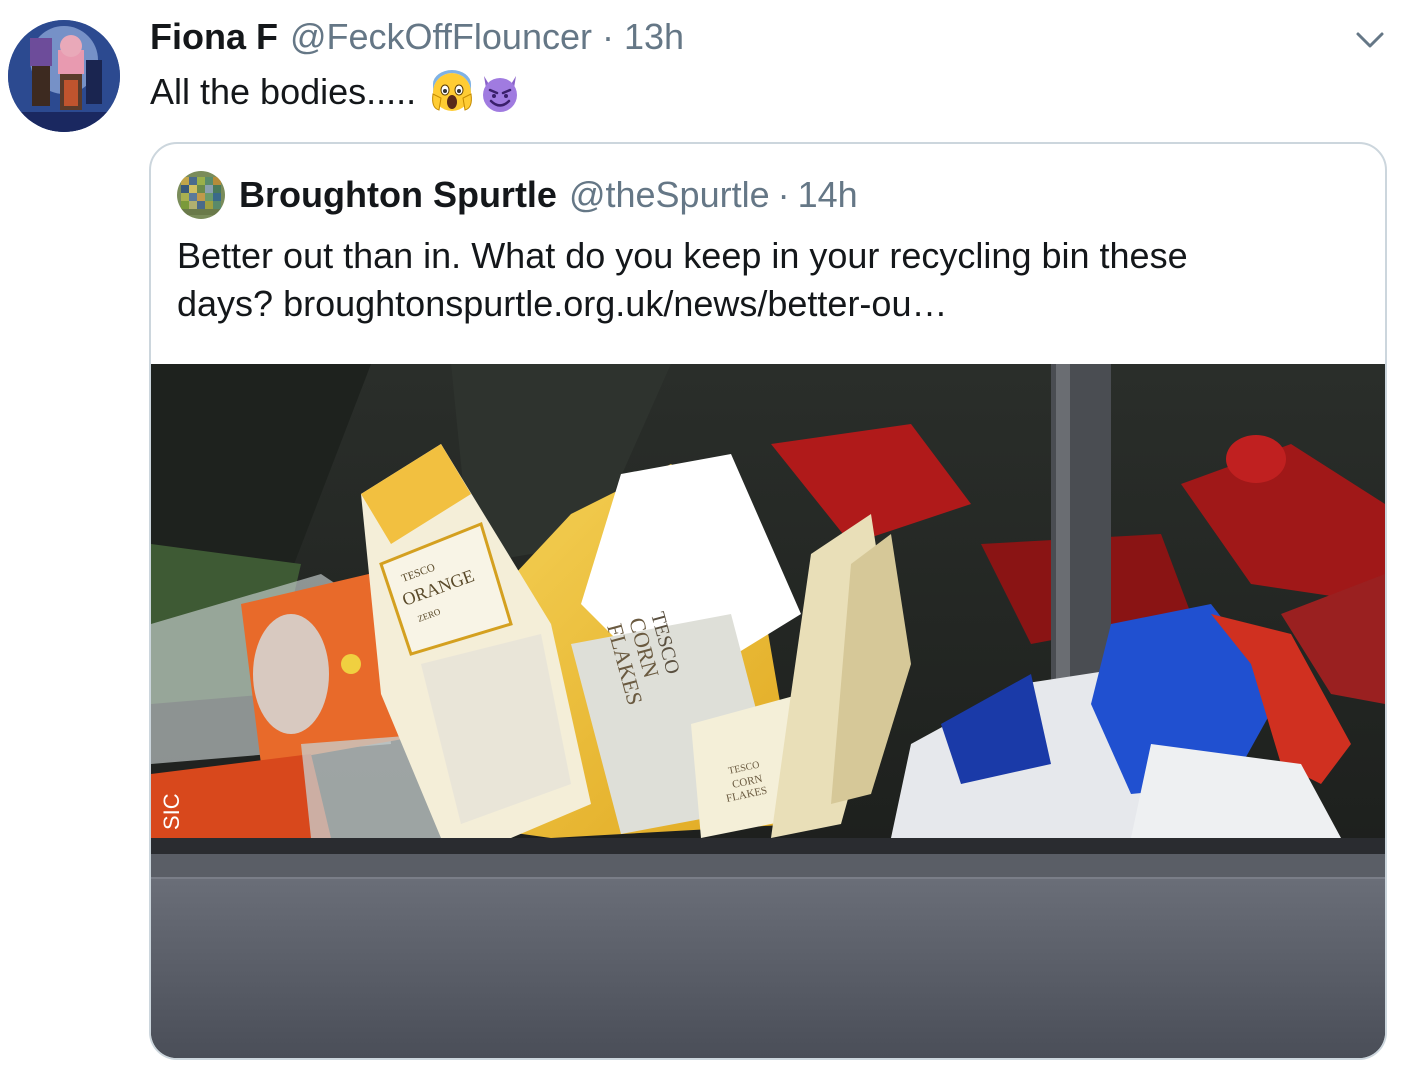 The height and width of the screenshot is (1082, 1406). Describe the element at coordinates (500, 92) in the screenshot. I see `smiling-face-with-horns-icon` at that location.